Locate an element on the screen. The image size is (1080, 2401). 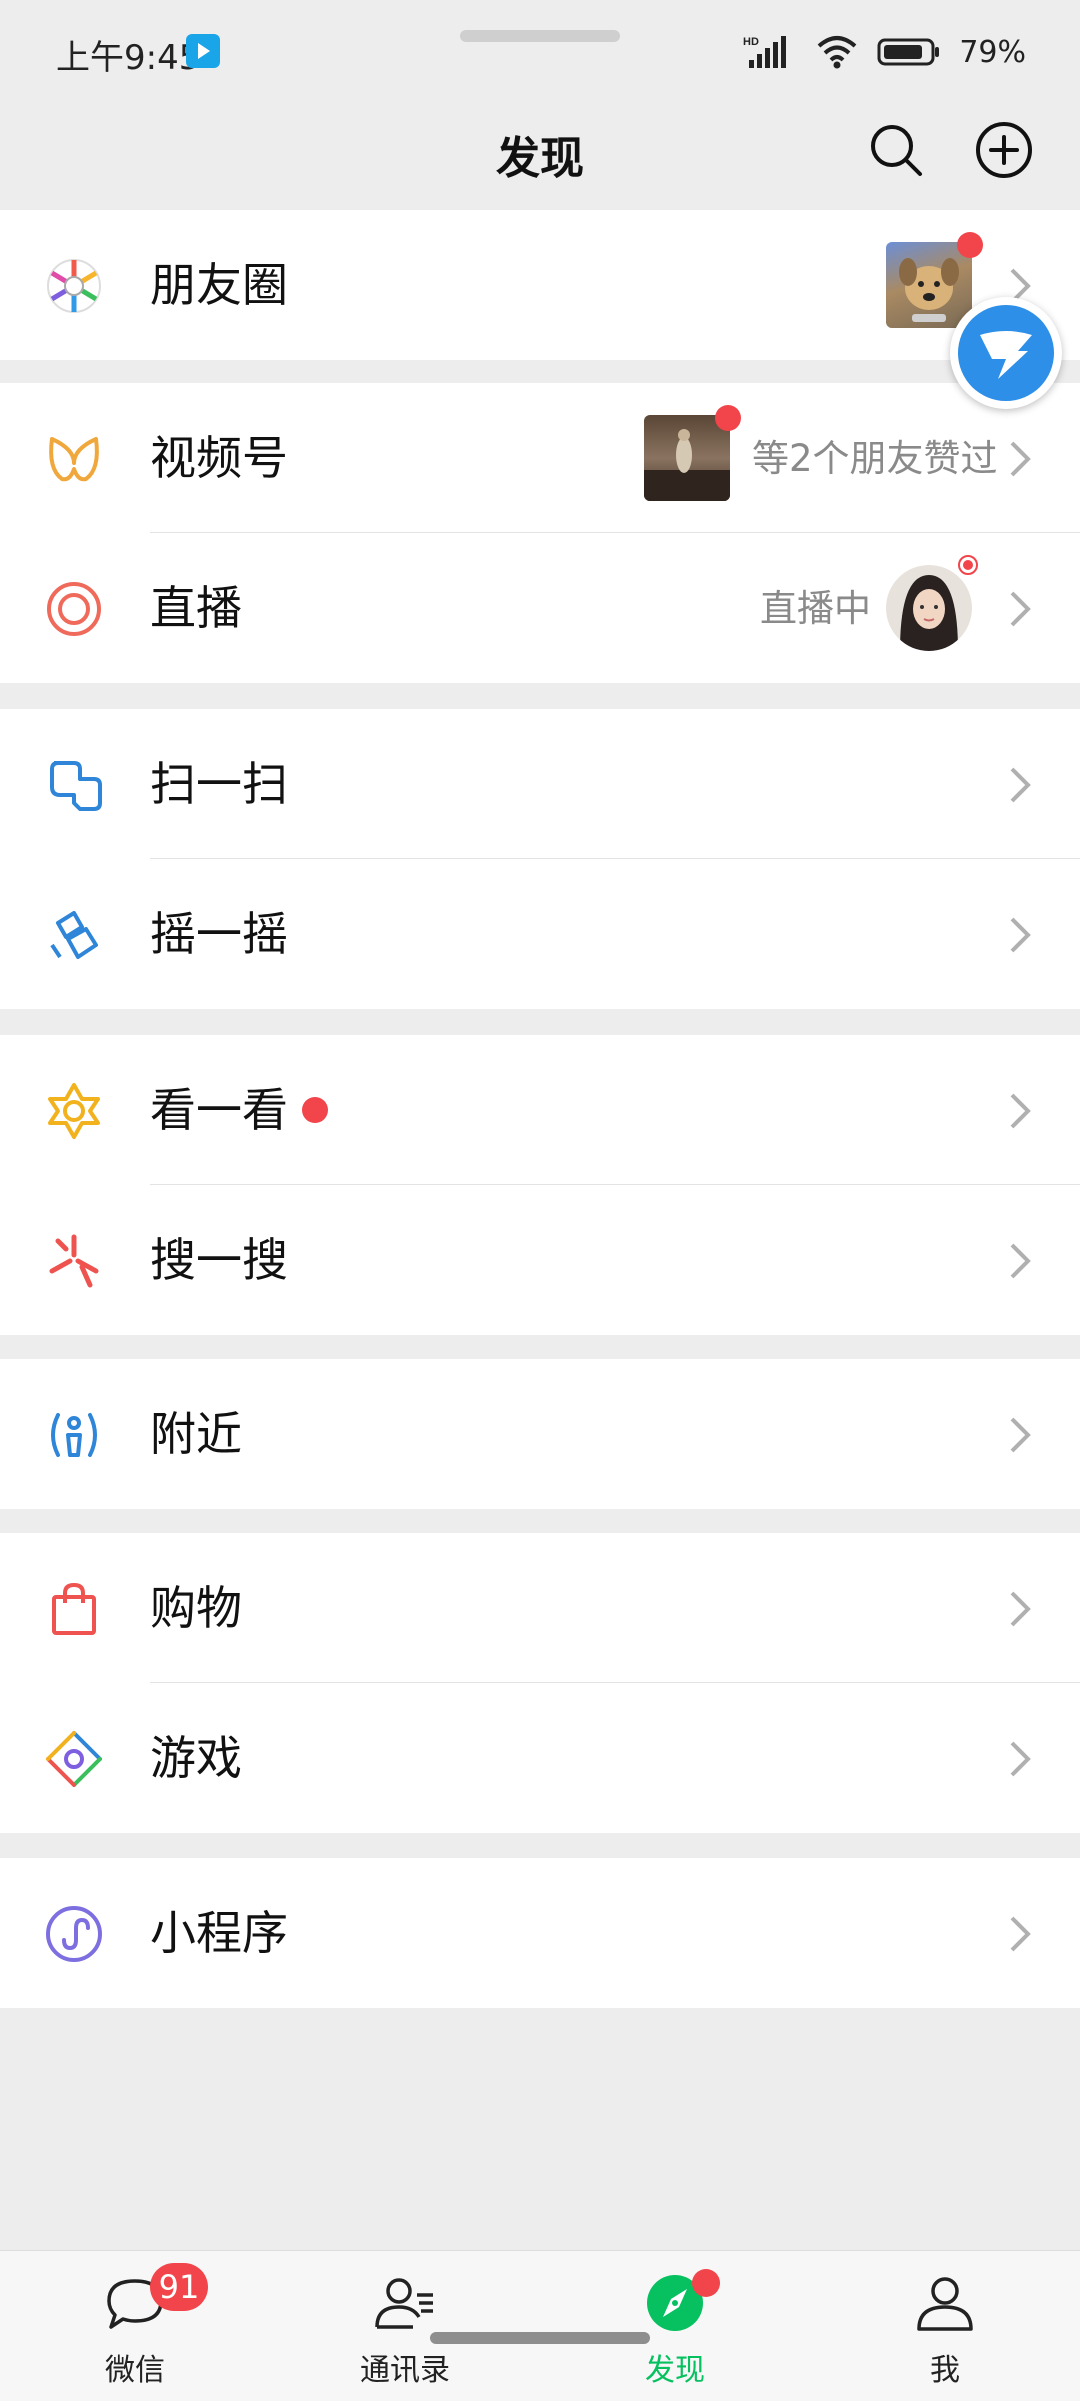
row-label-moments: 朋友圈 is located at coordinates (219, 285).